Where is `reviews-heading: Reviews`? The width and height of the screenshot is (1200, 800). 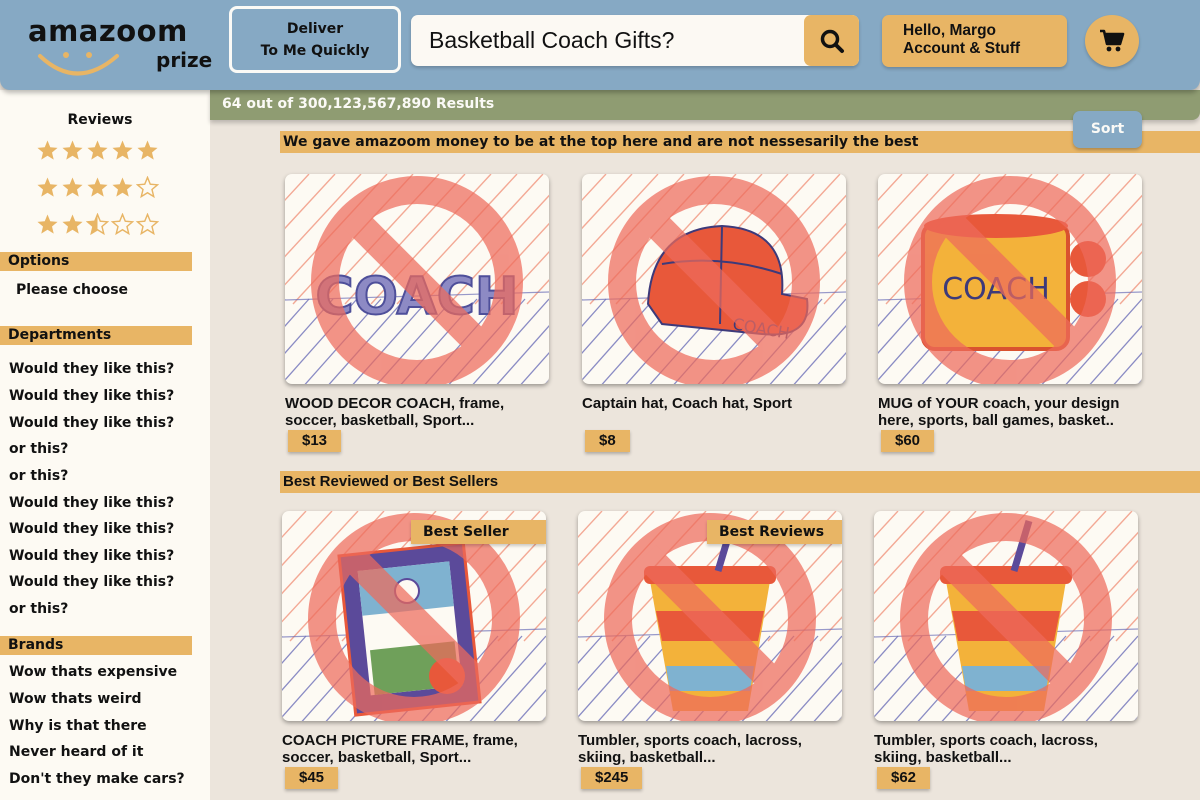
reviews-heading: Reviews is located at coordinates (100, 120).